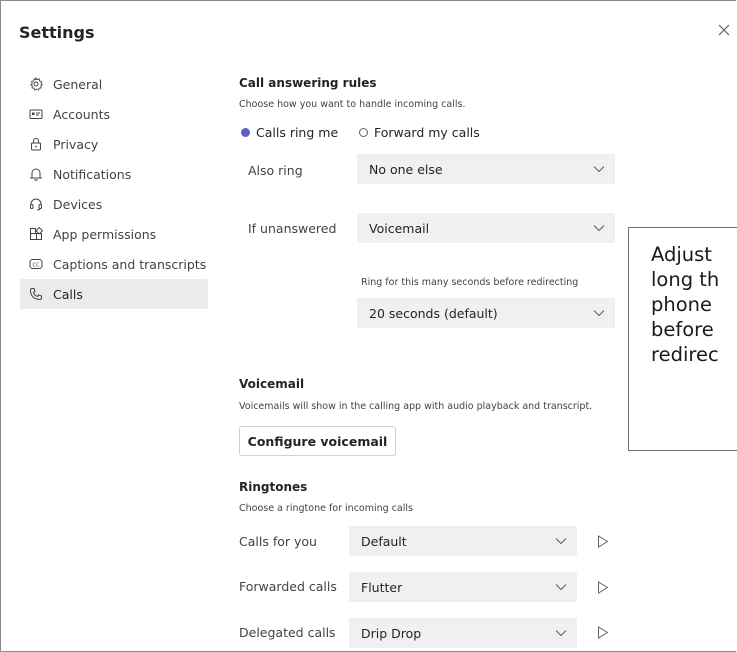 The width and height of the screenshot is (737, 652). Describe the element at coordinates (292, 228) in the screenshot. I see `if-unanswered-label: If unanswered` at that location.